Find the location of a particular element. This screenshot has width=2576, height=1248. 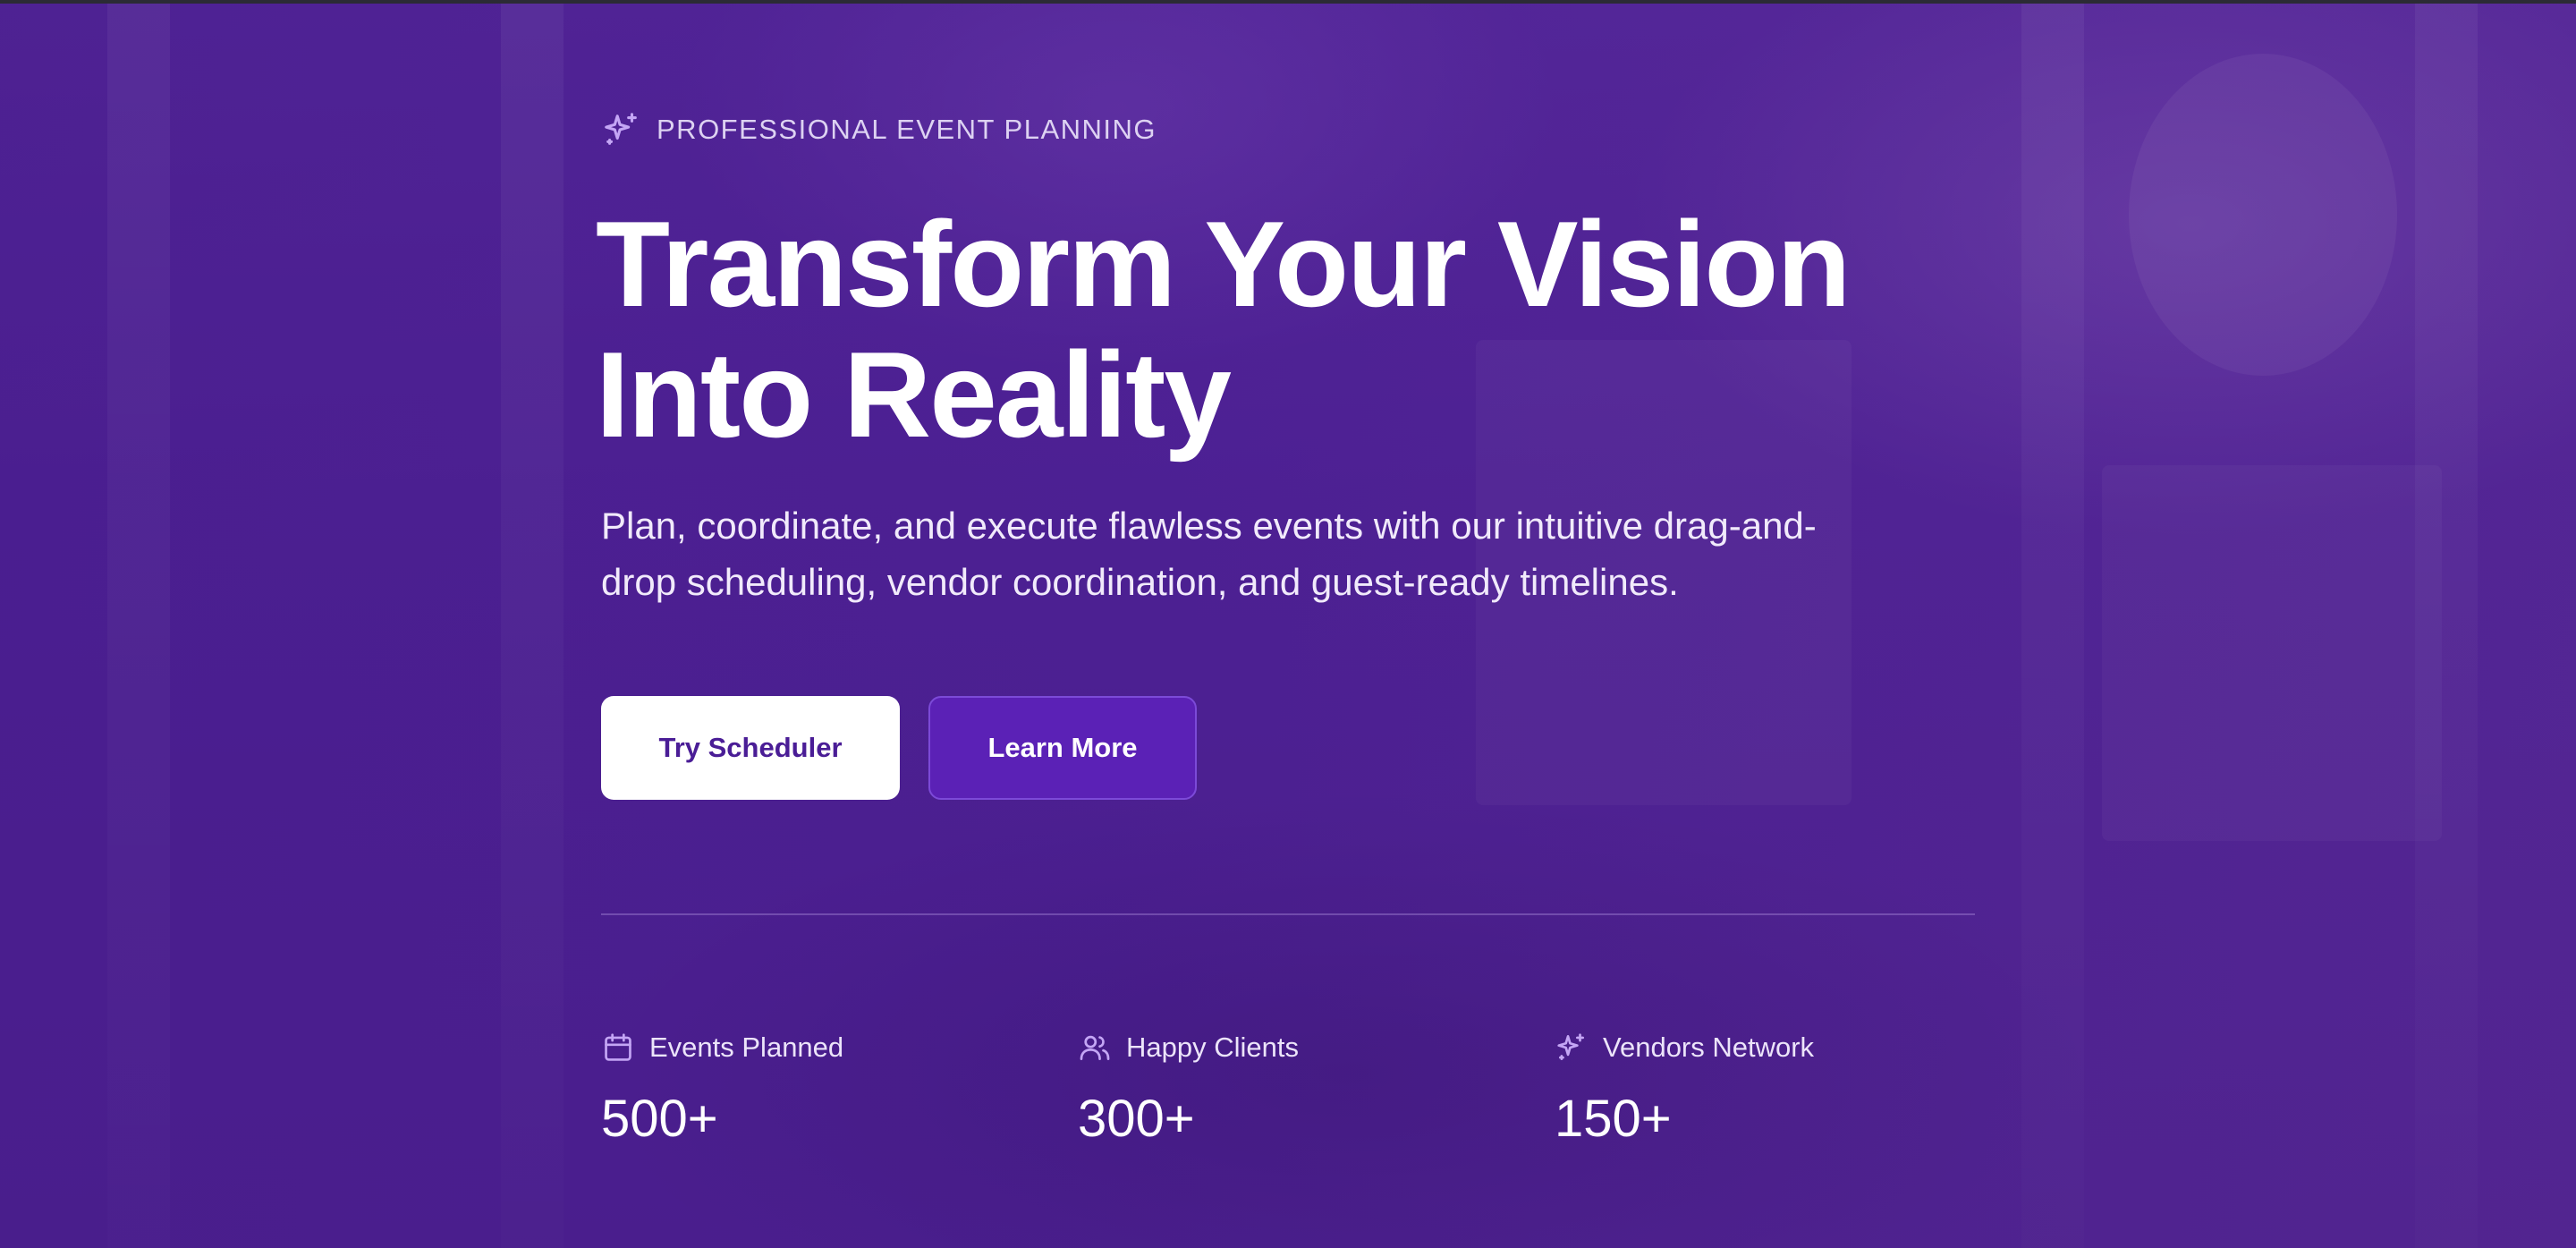

background-chair-shape is located at coordinates (2272, 653).